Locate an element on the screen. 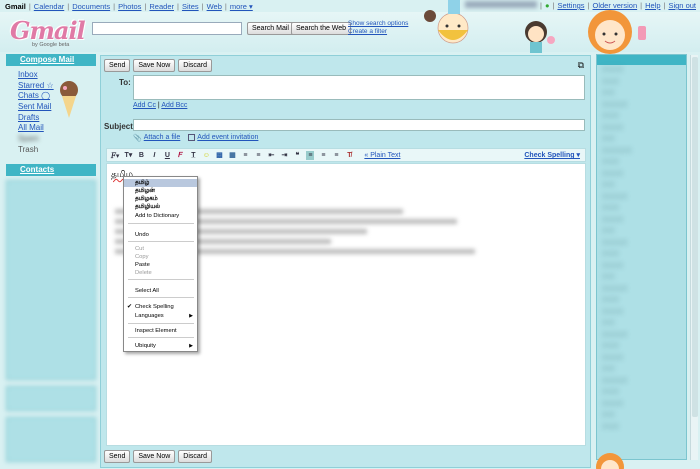  sidebar-item-spam: Spam is located at coordinates (57, 139).